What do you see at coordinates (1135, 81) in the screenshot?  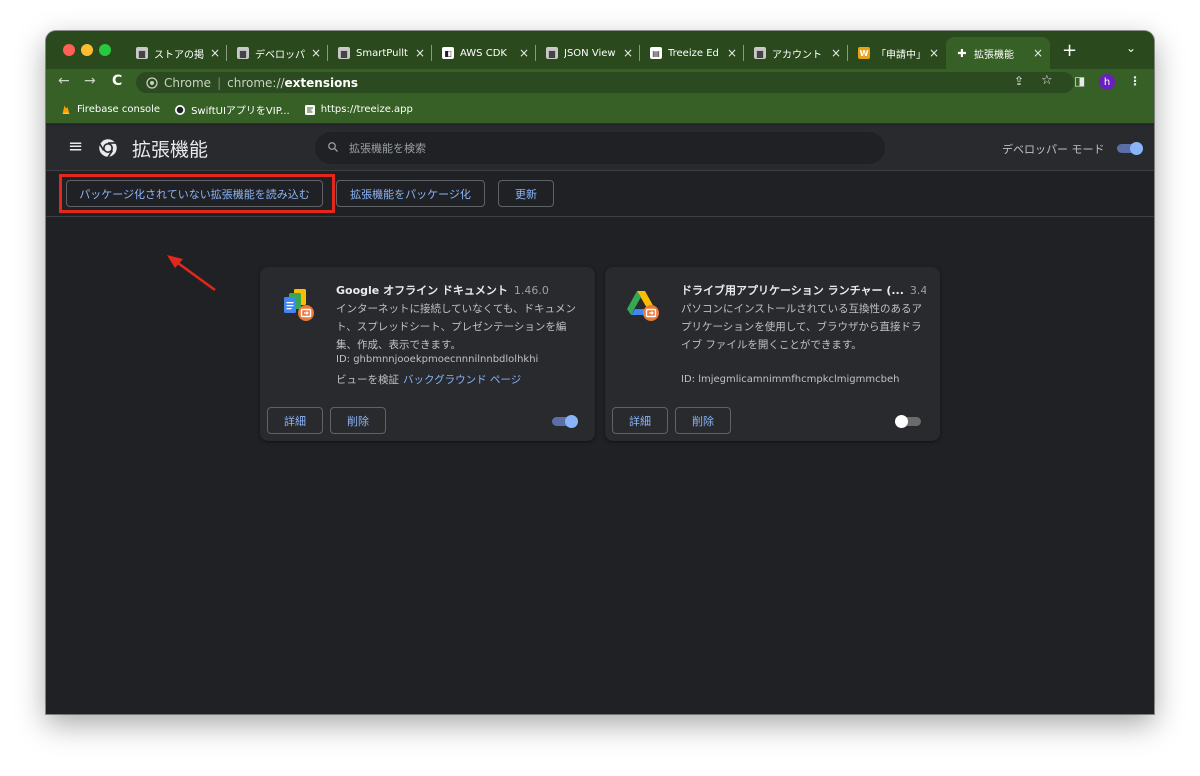 I see `menu-icon: ⋮` at bounding box center [1135, 81].